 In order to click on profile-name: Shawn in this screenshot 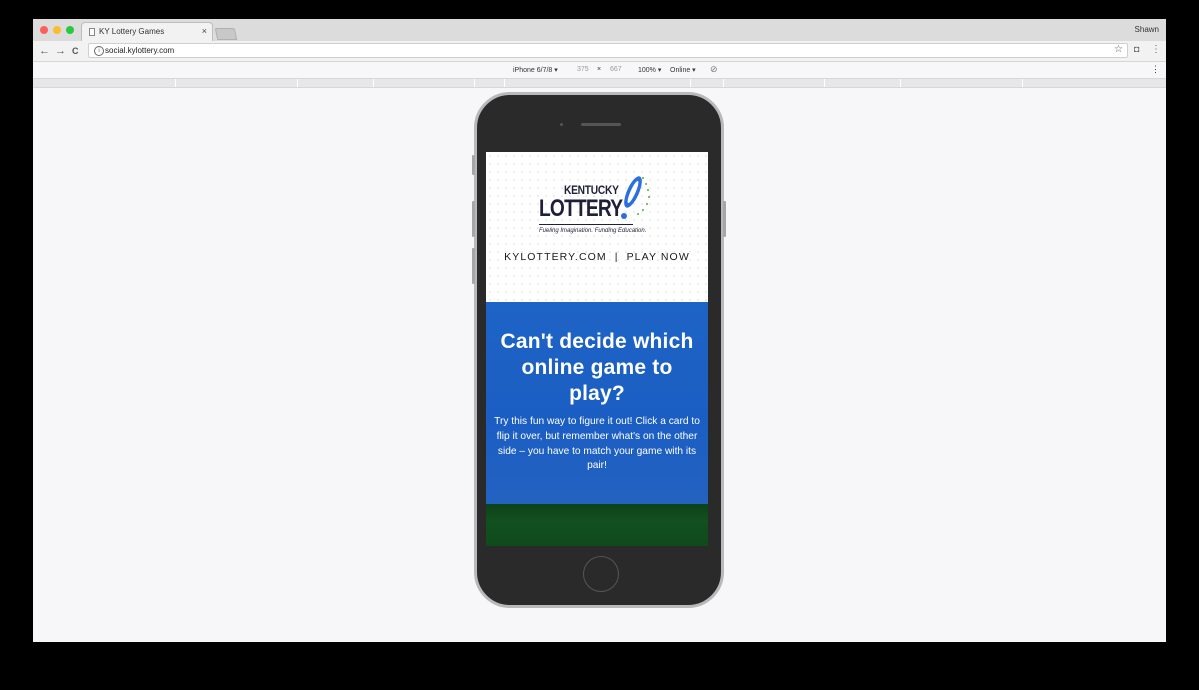, I will do `click(1147, 29)`.